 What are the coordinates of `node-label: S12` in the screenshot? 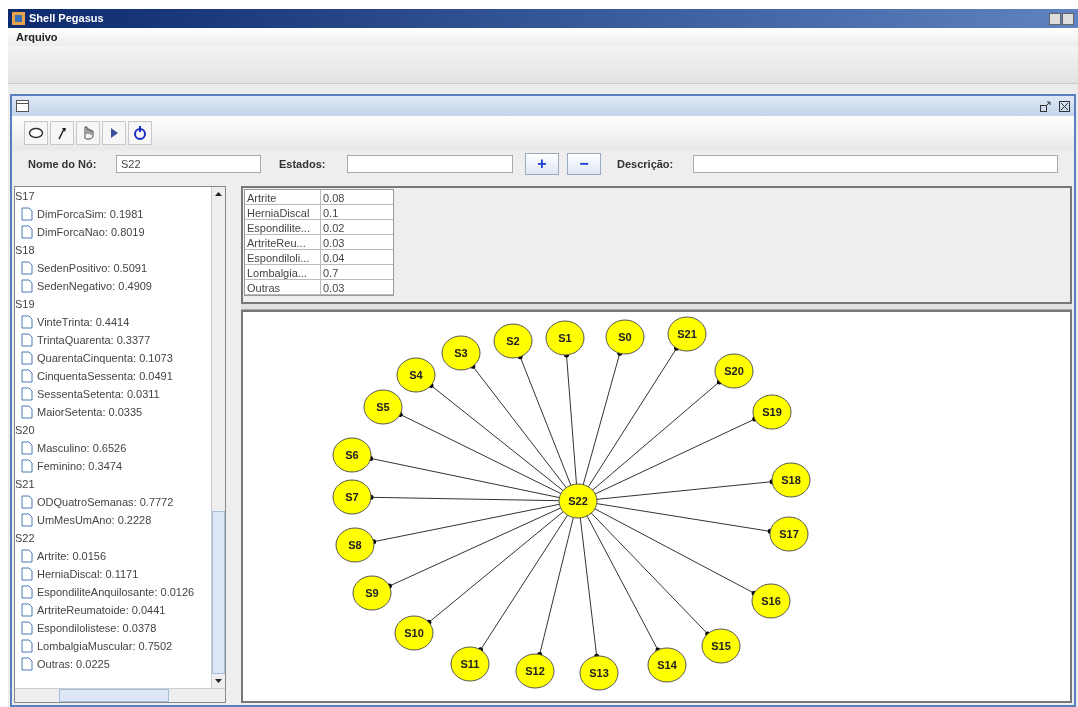 It's located at (535, 671).